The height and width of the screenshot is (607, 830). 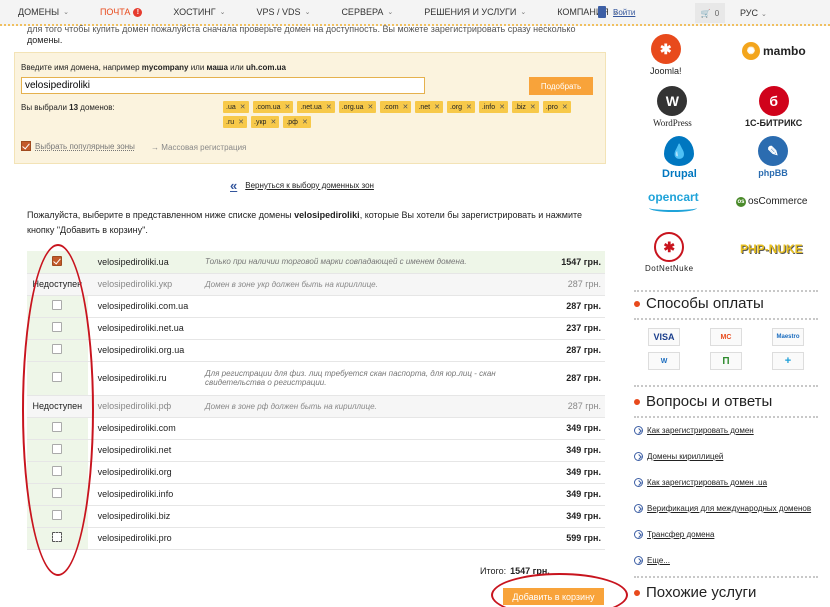 I want to click on zone-tag: .com.ua ✕, so click(x=273, y=107).